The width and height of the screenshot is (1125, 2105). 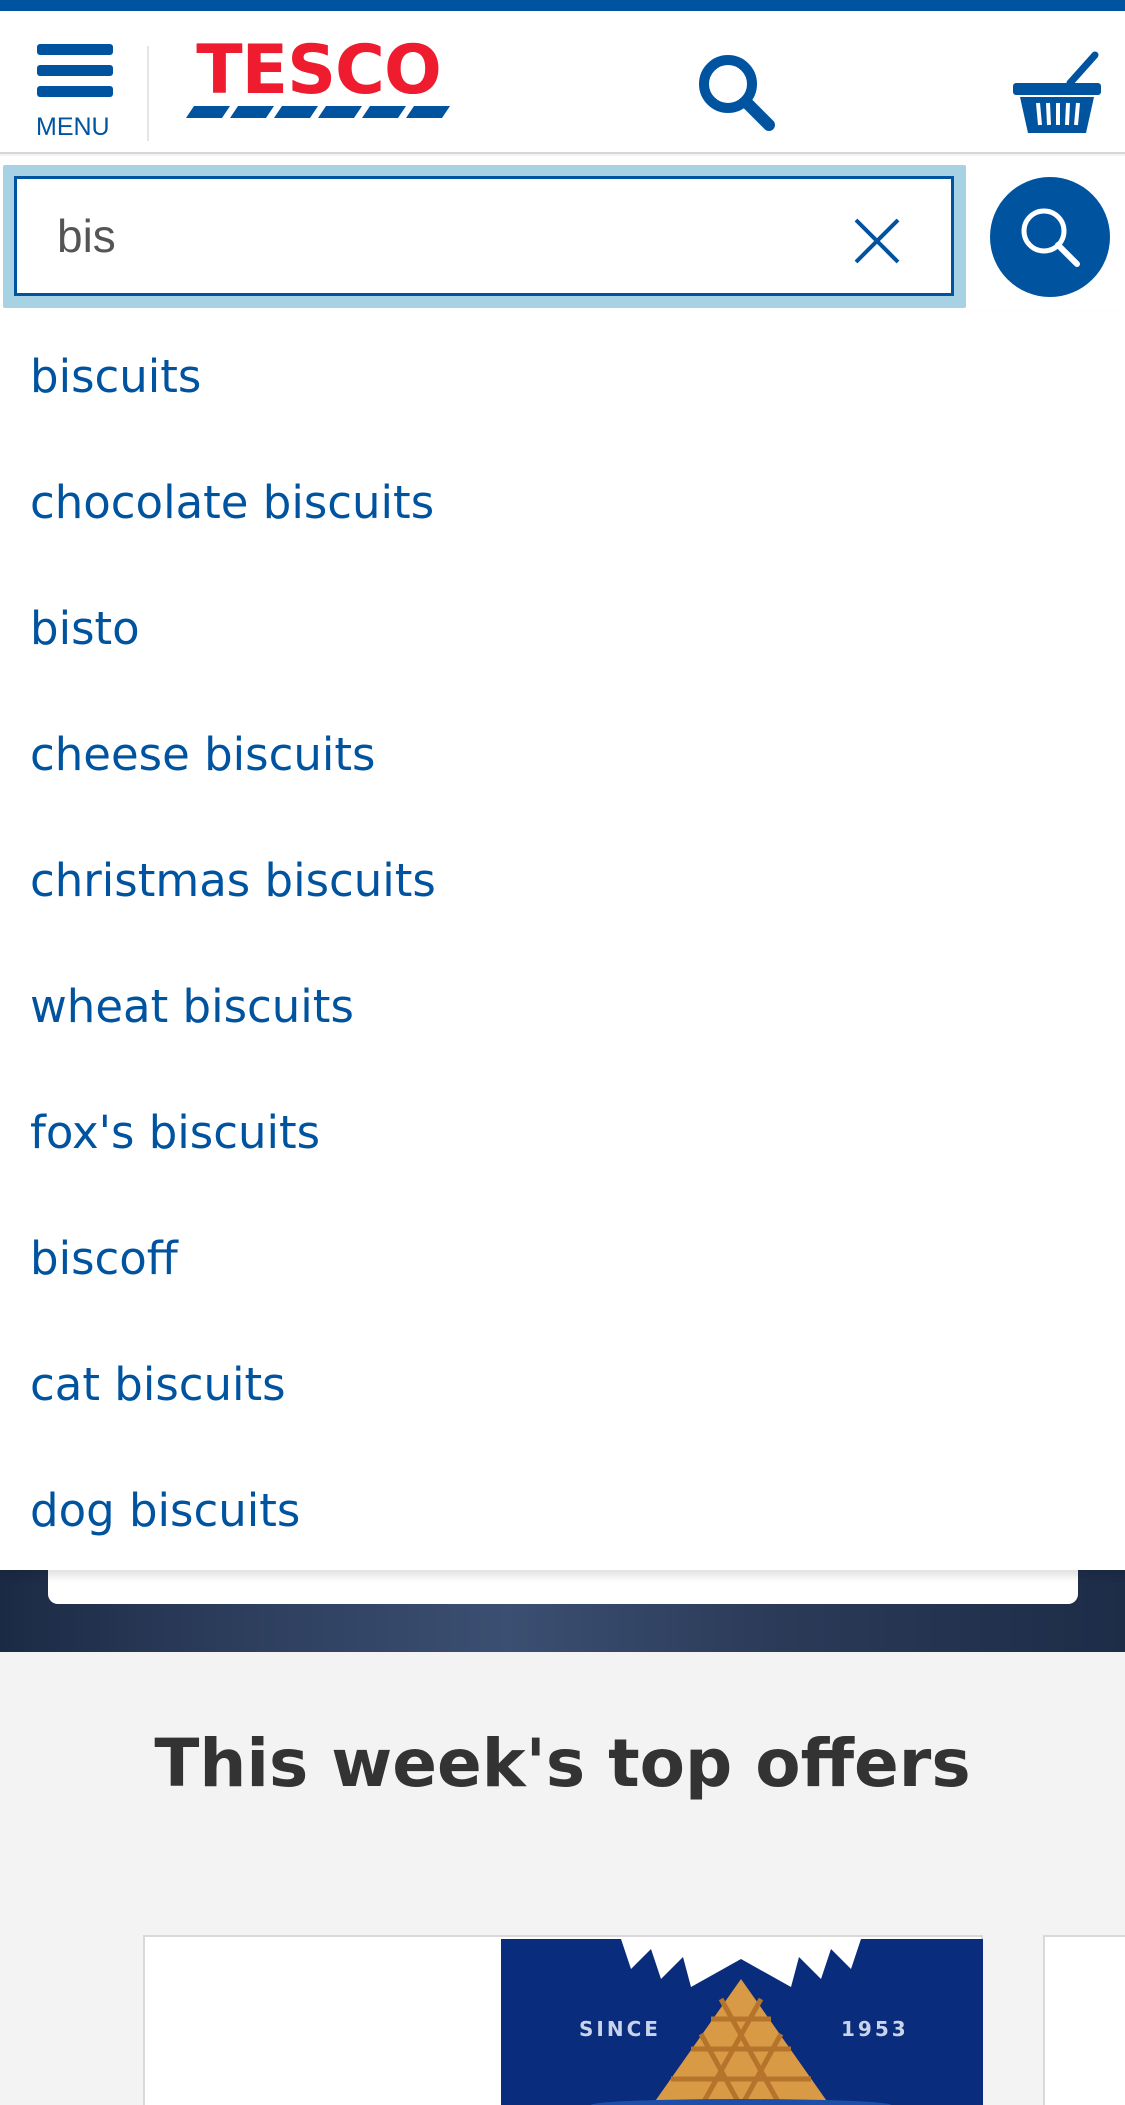 I want to click on menu-icon, so click(x=75, y=49).